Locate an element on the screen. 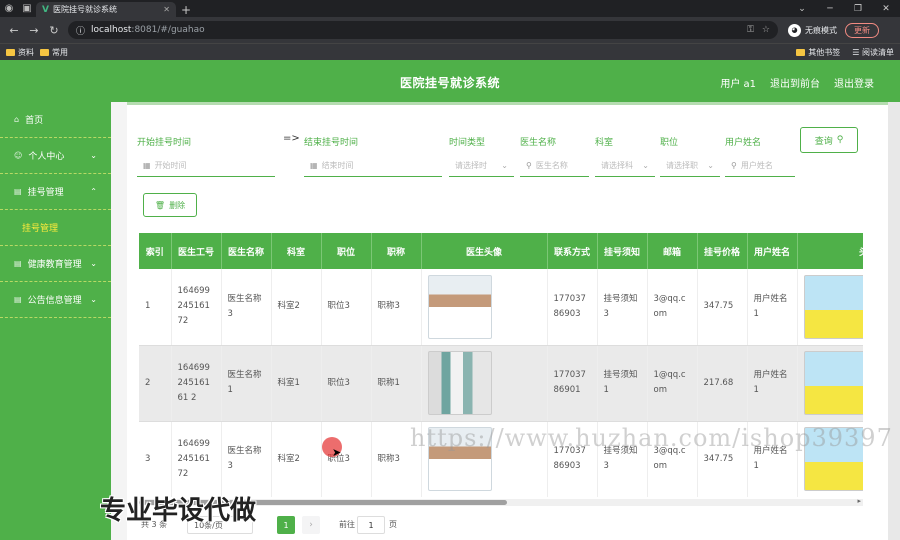 This screenshot has width=900, height=540. column-header: 联系方式 is located at coordinates (572, 251).